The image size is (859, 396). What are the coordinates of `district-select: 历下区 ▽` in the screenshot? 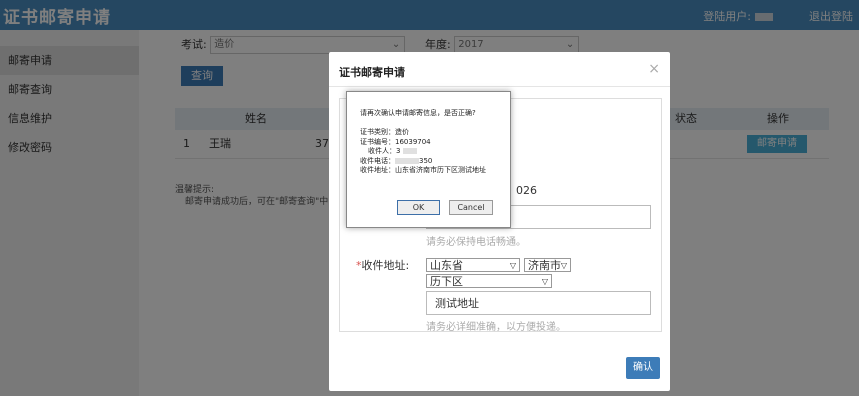 It's located at (489, 281).